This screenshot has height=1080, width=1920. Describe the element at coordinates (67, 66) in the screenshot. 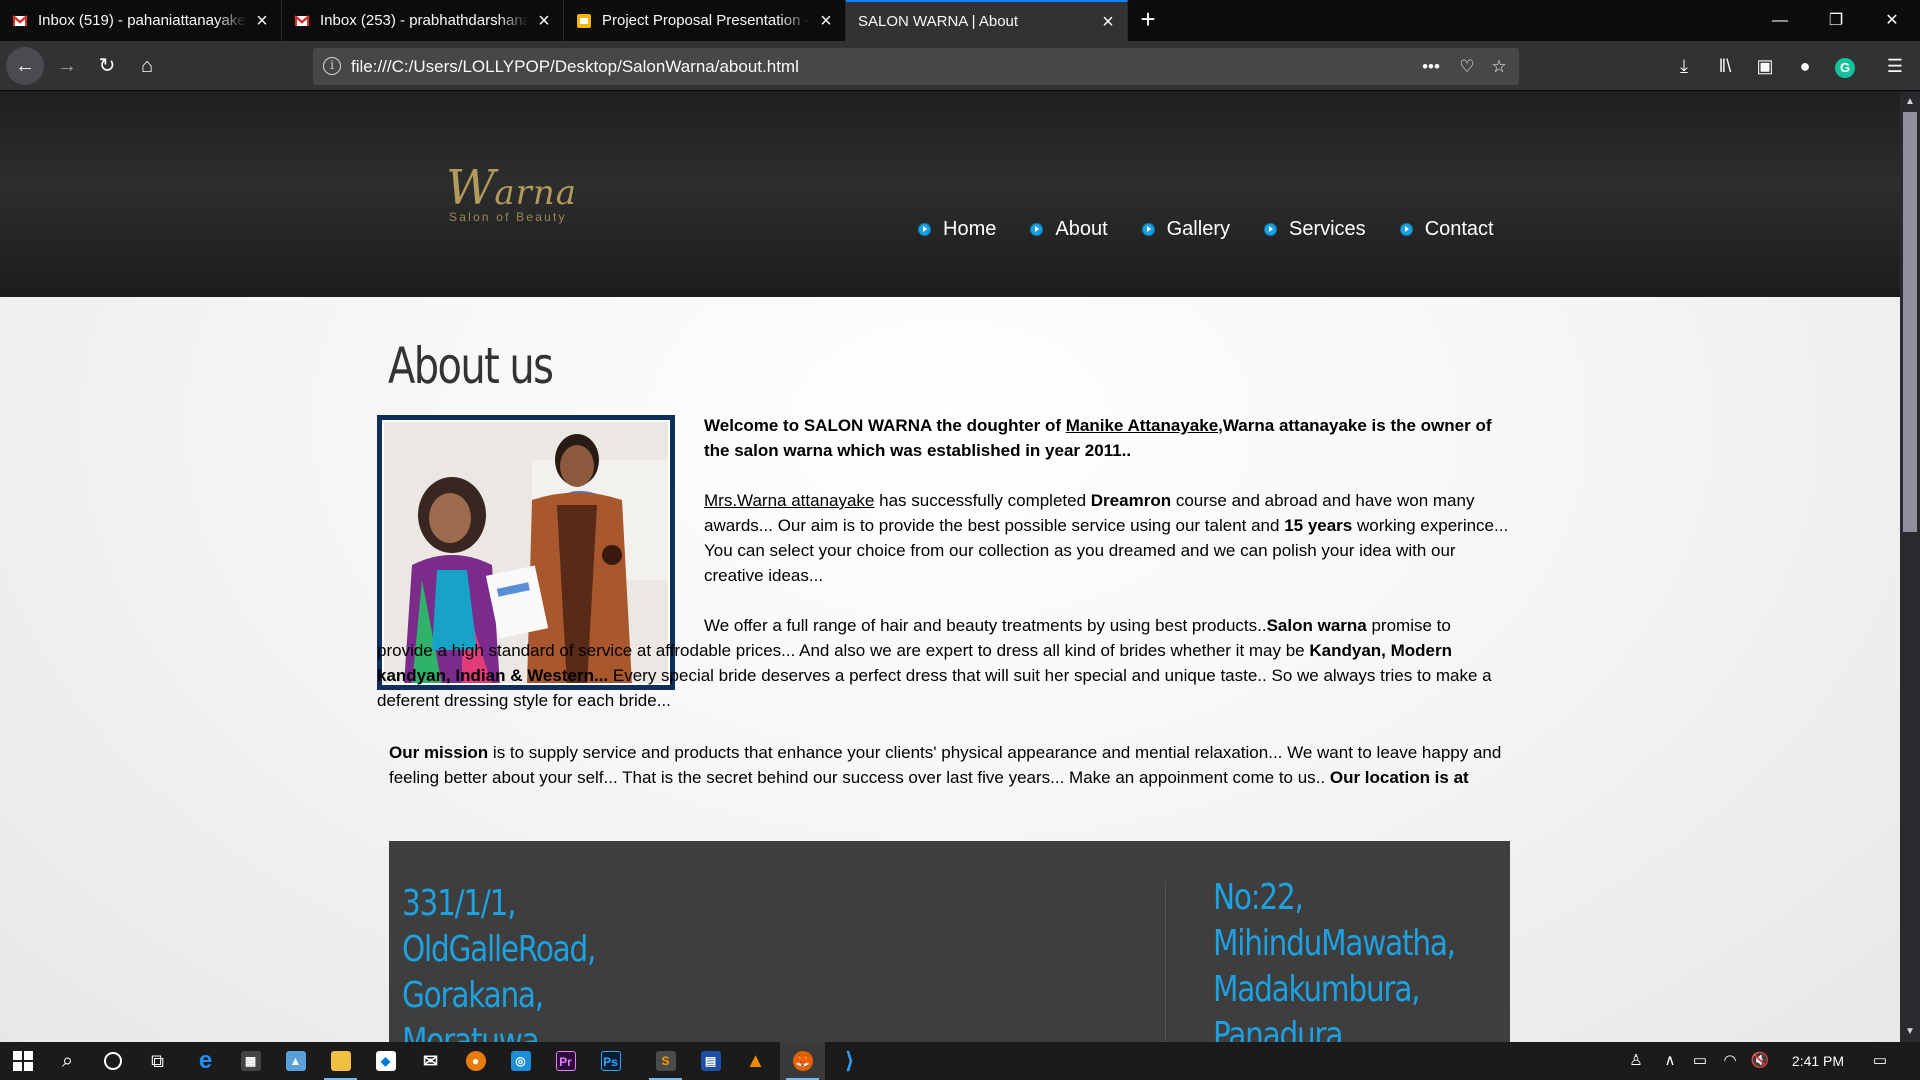

I see `forward-button: →` at that location.